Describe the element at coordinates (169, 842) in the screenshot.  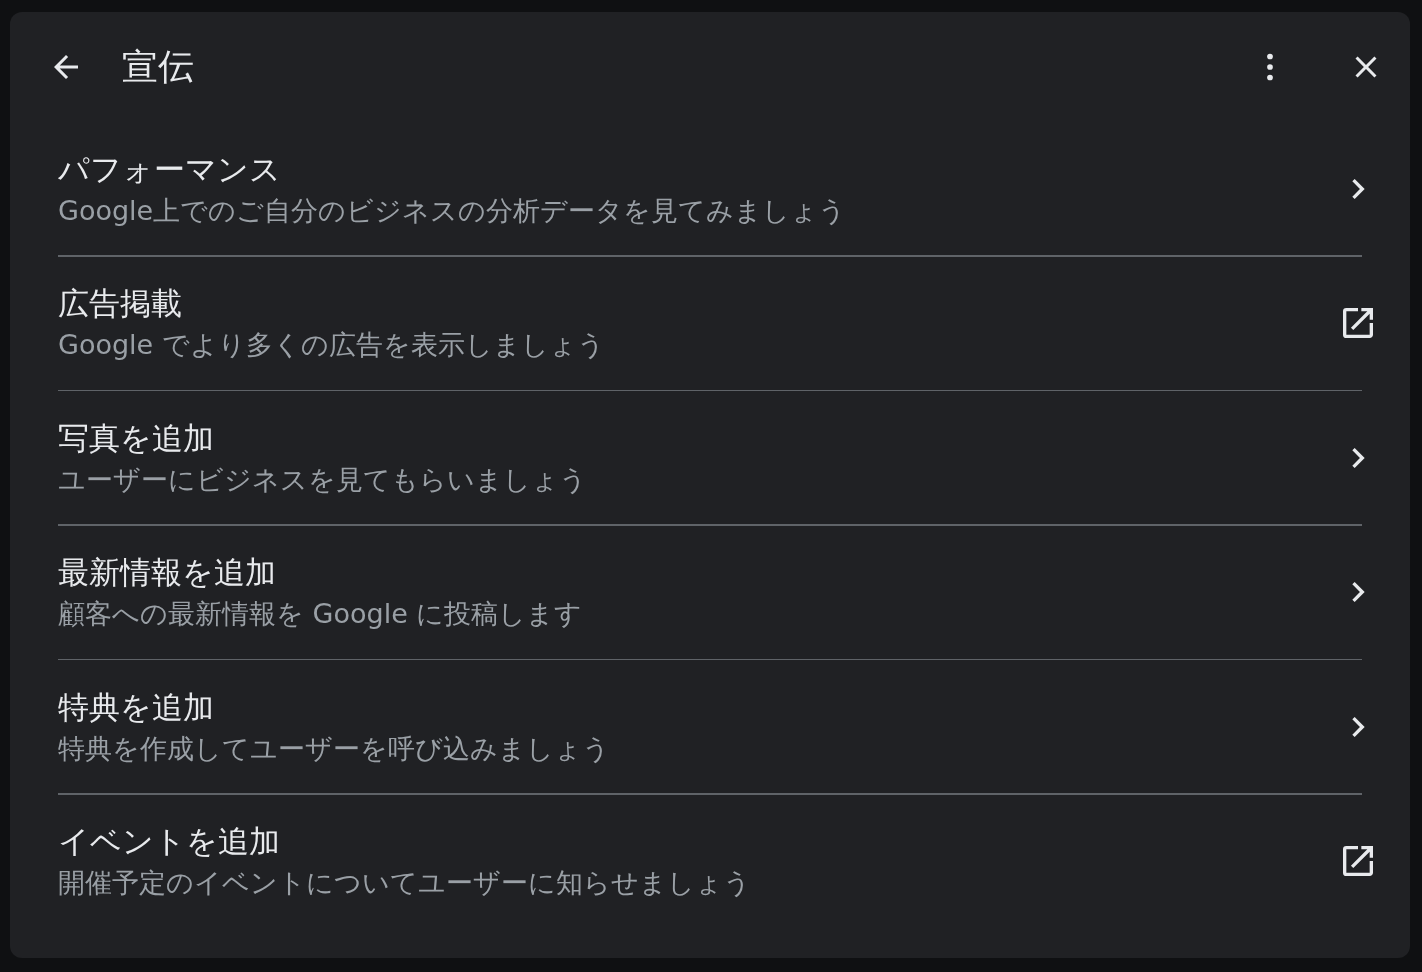
I see `item-title: イベントを追加` at that location.